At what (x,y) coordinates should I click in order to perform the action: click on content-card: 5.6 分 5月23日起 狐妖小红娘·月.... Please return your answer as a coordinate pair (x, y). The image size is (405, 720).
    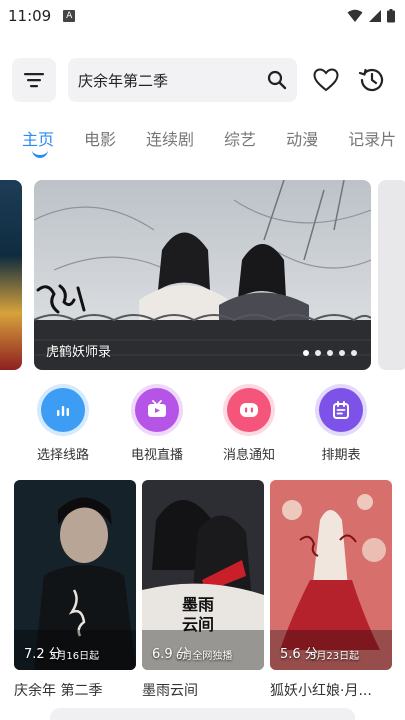
    Looking at the image, I should click on (331, 590).